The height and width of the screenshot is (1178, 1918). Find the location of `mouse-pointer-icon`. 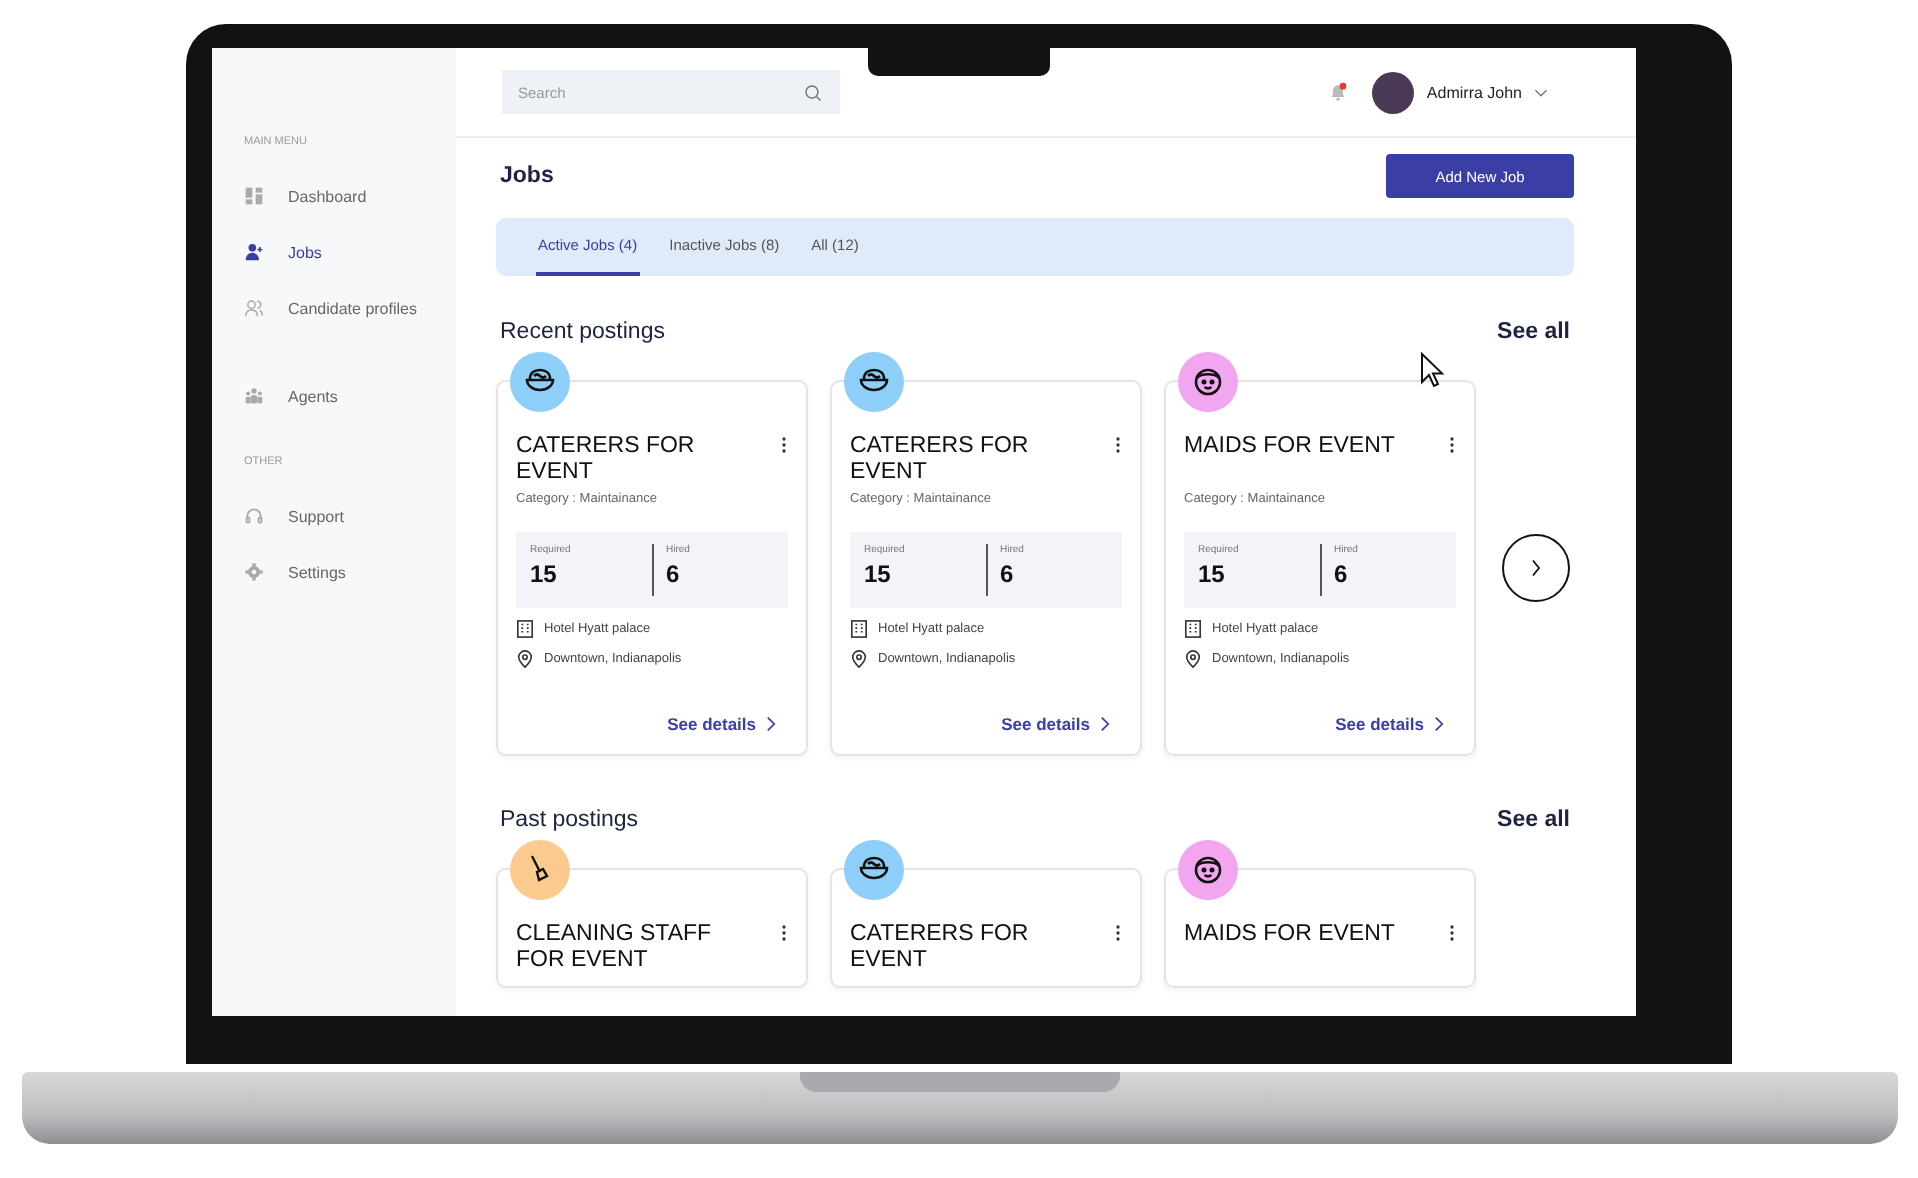

mouse-pointer-icon is located at coordinates (1432, 370).